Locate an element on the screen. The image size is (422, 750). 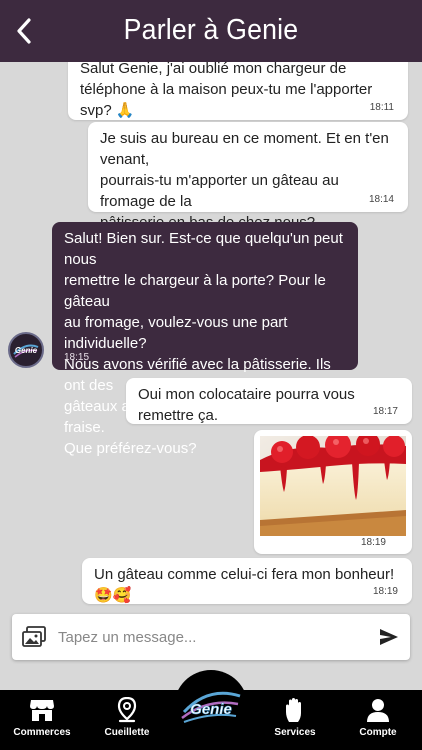
message-time: 18:17 is located at coordinates (385, 411).